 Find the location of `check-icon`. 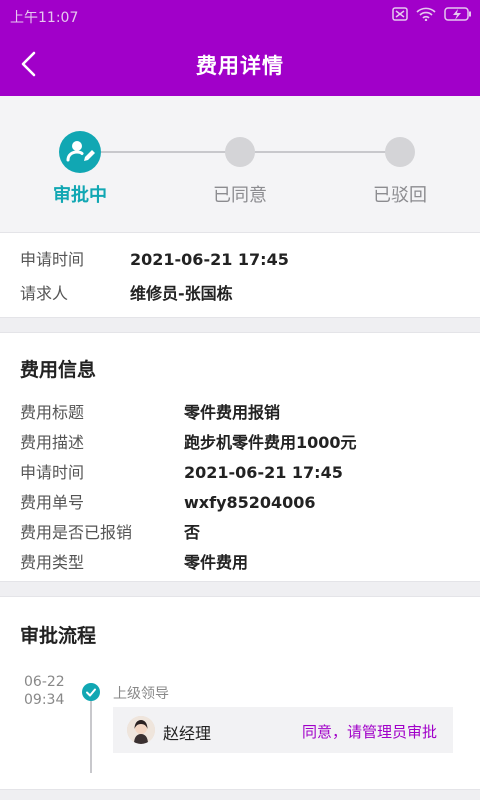

check-icon is located at coordinates (91, 692).